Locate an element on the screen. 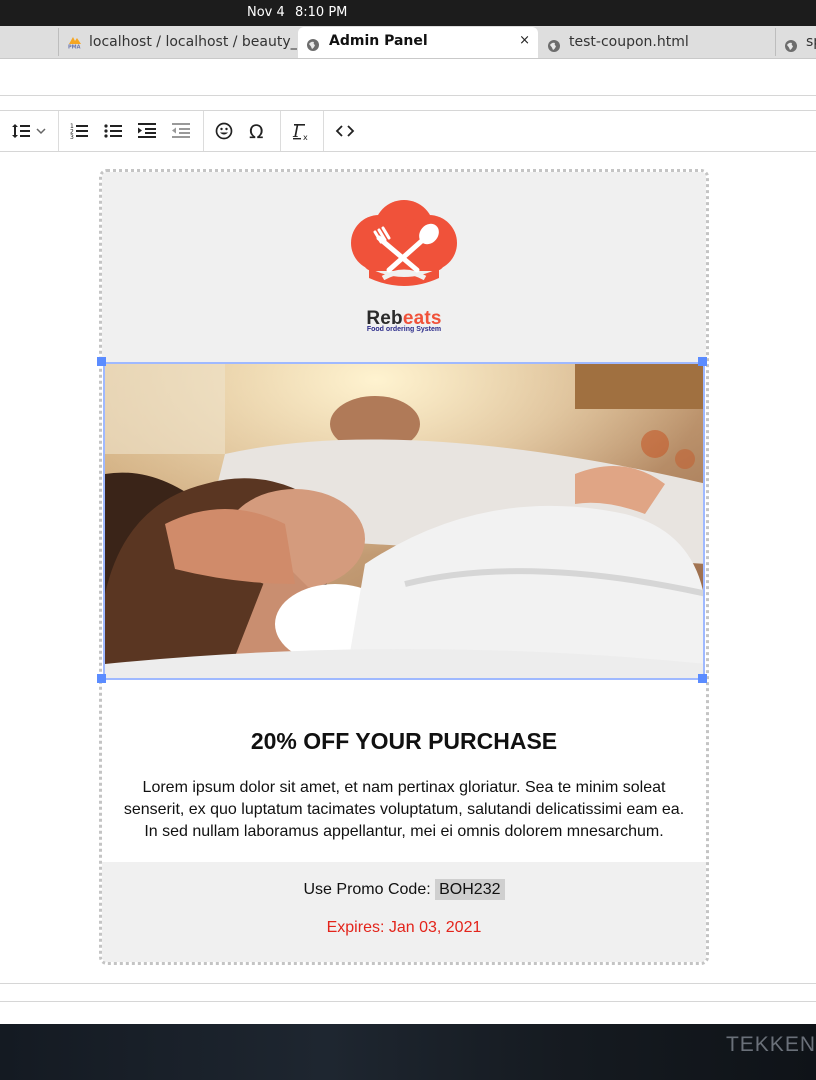 The height and width of the screenshot is (1080, 816). resize-handle-bottom-right is located at coordinates (702, 678).